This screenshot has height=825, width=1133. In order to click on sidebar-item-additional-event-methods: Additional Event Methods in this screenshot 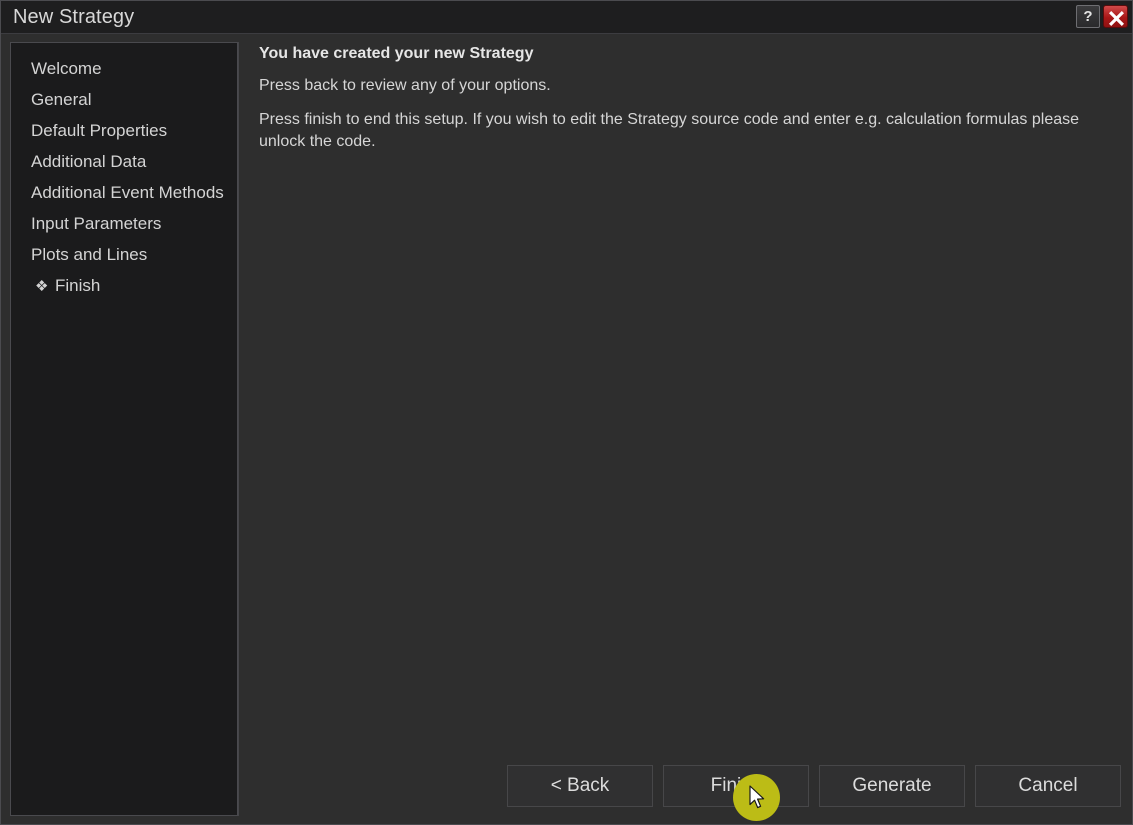, I will do `click(124, 192)`.